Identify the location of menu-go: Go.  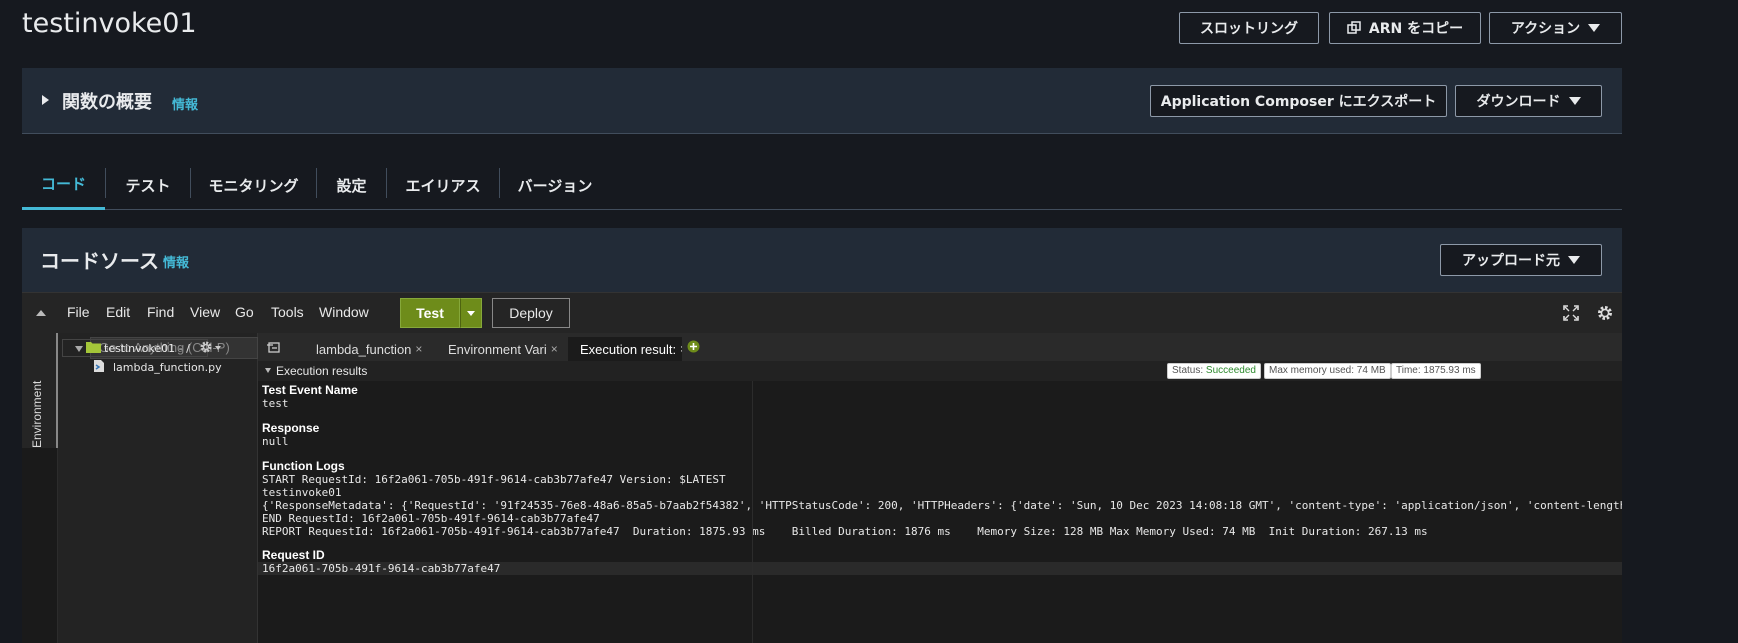
(244, 312).